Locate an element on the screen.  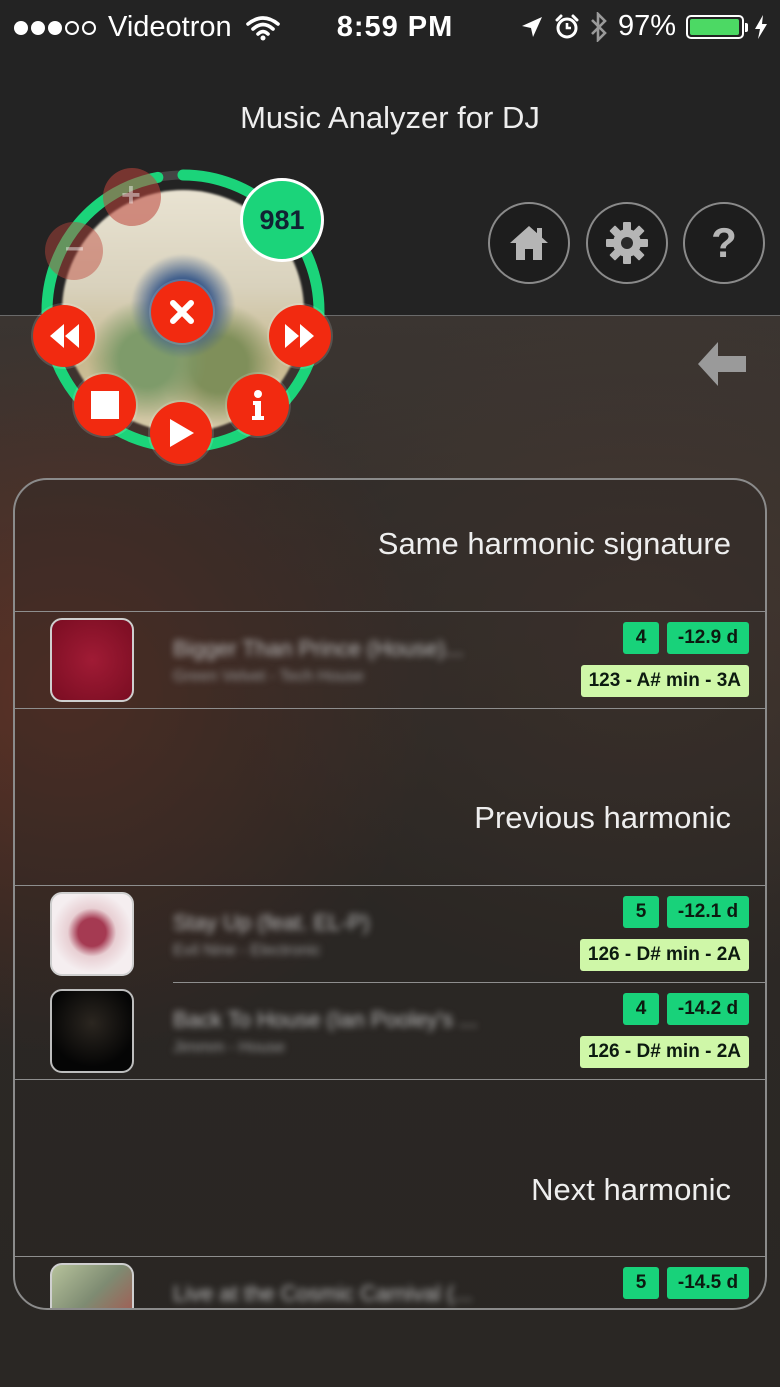
help-button: ? is located at coordinates (724, 243).